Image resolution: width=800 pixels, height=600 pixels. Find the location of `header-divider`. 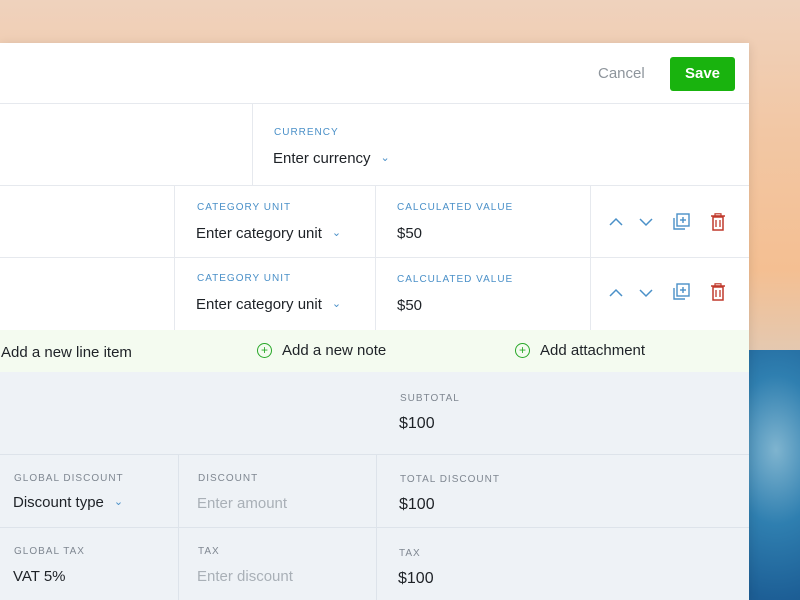

header-divider is located at coordinates (374, 103).